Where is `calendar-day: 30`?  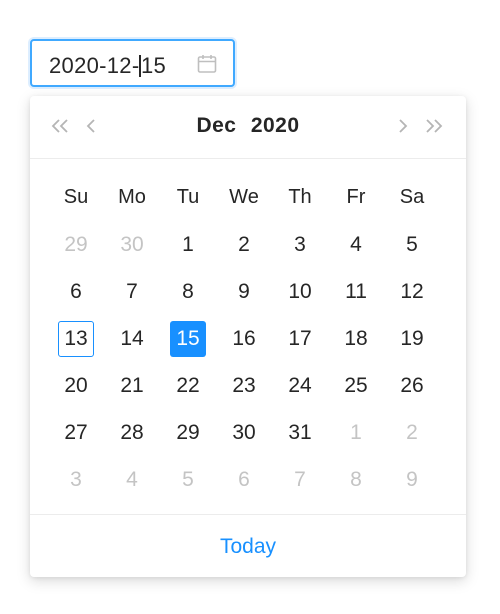
calendar-day: 30 is located at coordinates (244, 433).